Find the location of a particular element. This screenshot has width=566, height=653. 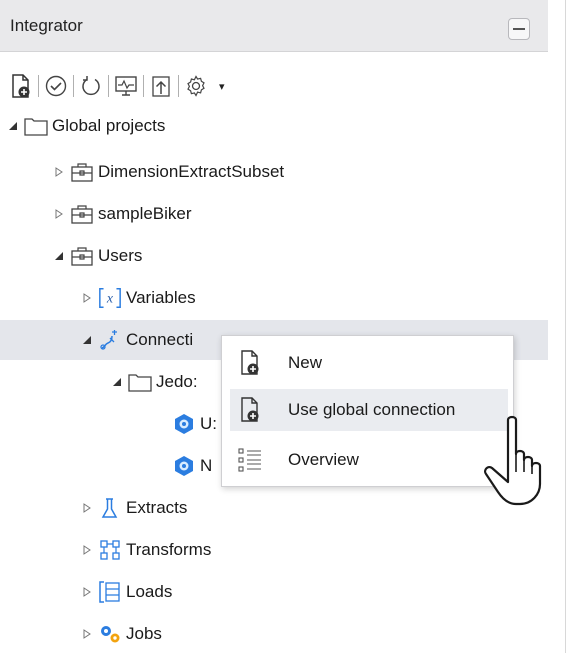

tree-label: Jedo: is located at coordinates (177, 381).